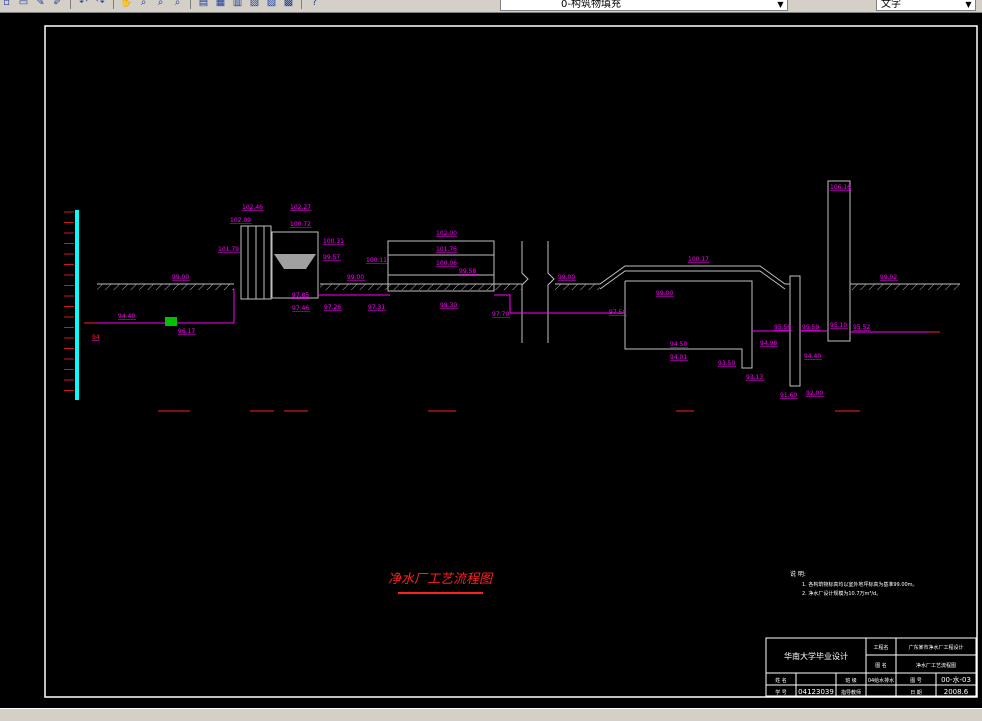  I want to click on drawing-title: 净水厂工艺流程图, so click(441, 579).